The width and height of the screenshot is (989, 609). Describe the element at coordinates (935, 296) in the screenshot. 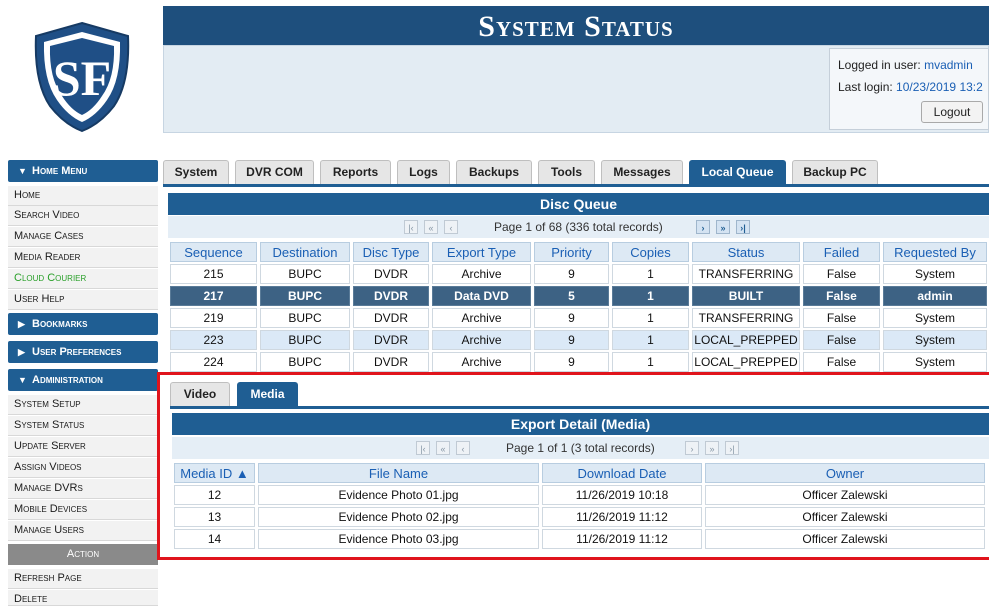

I see `cell-requested-by: admin` at that location.